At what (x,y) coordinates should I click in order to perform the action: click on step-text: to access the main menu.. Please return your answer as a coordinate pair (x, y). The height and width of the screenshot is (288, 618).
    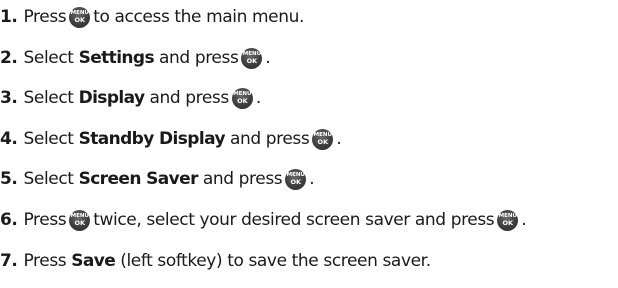
    Looking at the image, I should click on (198, 17).